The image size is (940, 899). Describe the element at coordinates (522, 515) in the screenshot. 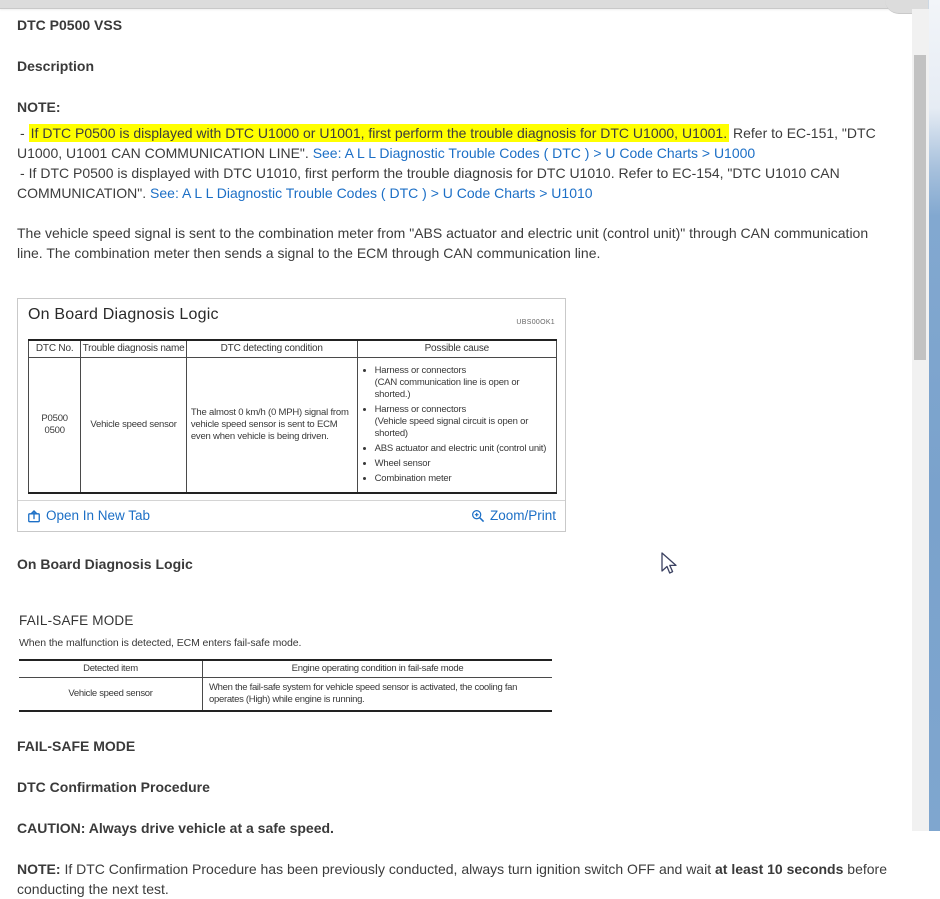

I see `zoom-print-label: Zoom/Print` at that location.